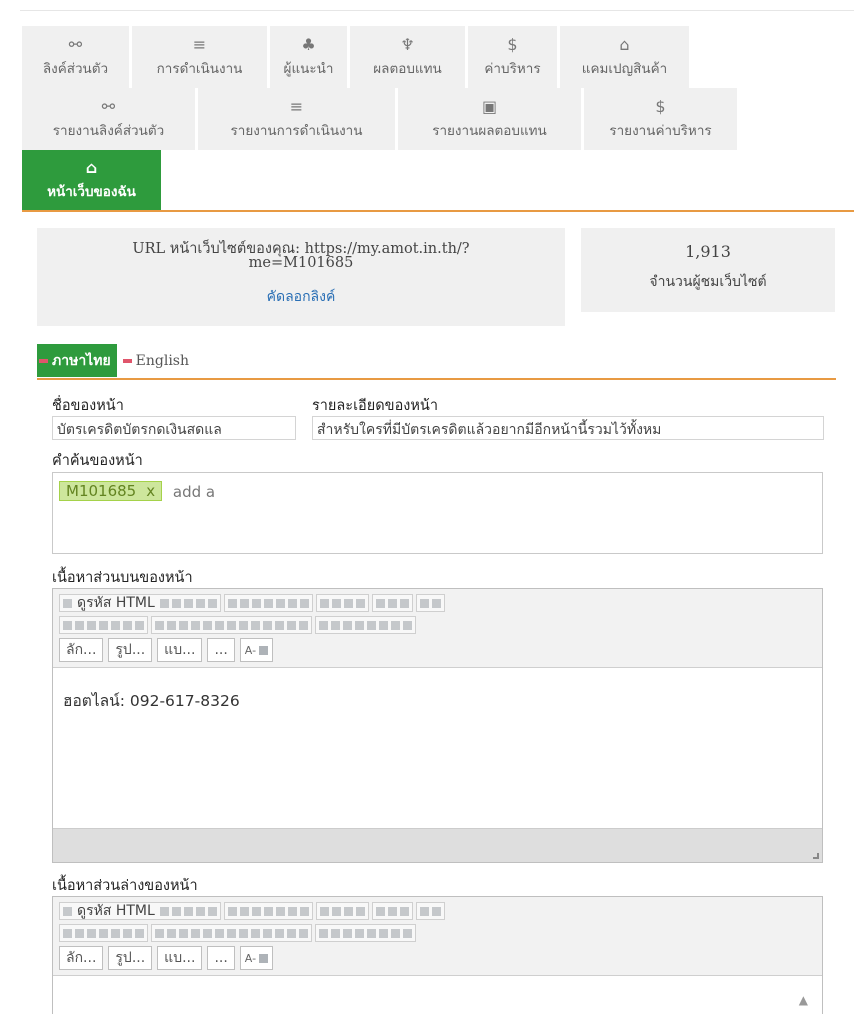 The height and width of the screenshot is (1014, 854). I want to click on page-name-field: บัตรเครดิตบัตรกดเงินสดแล, so click(174, 428).